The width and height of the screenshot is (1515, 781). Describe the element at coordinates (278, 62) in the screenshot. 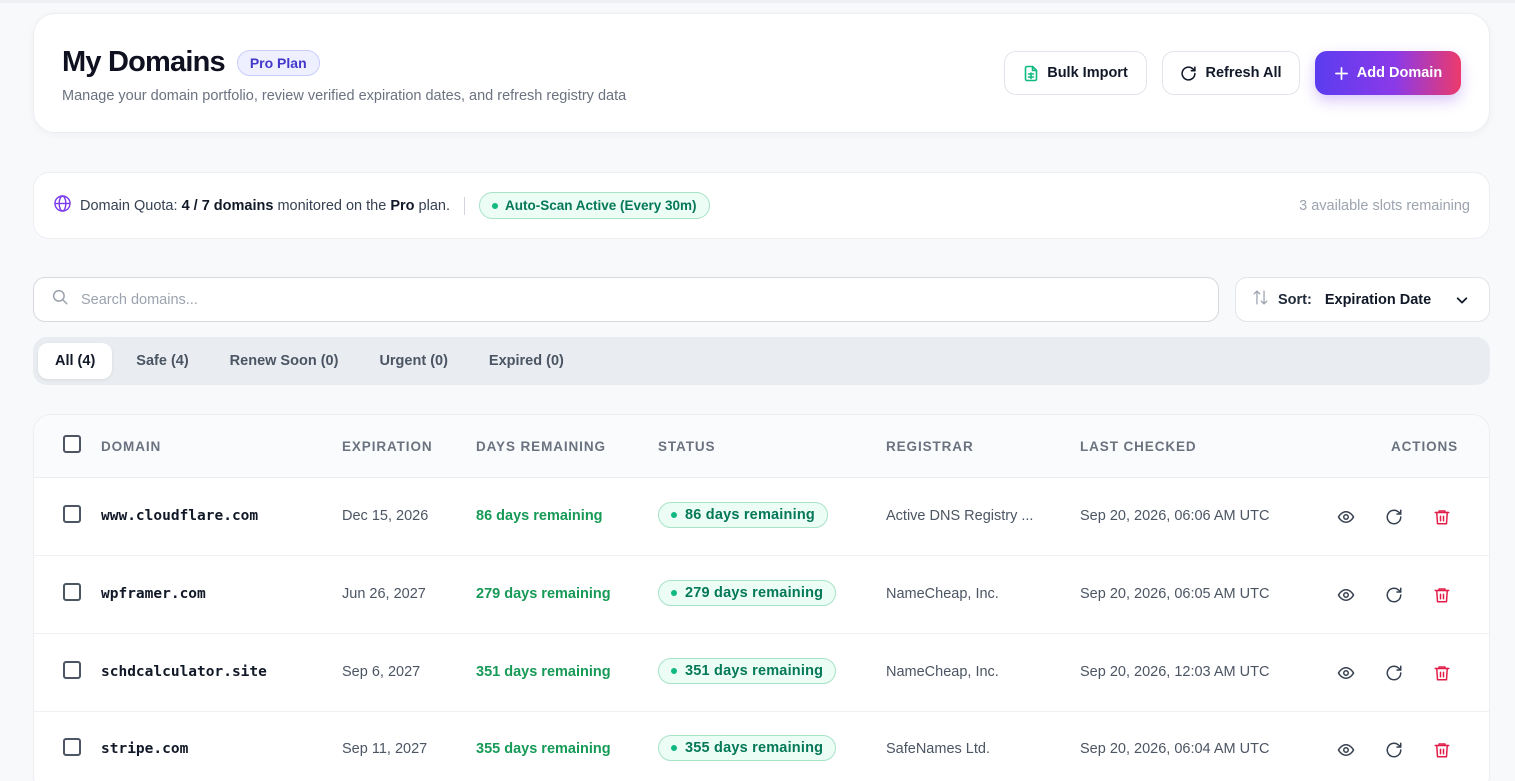

I see `plan-badge: Pro Plan` at that location.